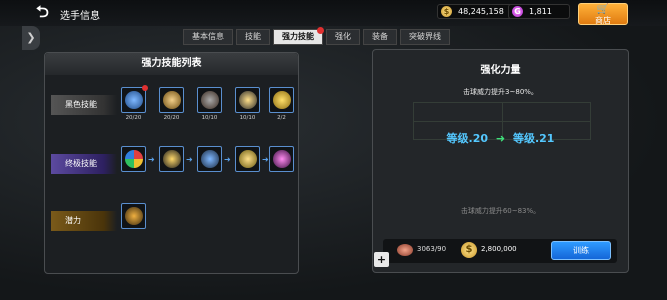  I want to click on color-wheel-icon, so click(134, 159).